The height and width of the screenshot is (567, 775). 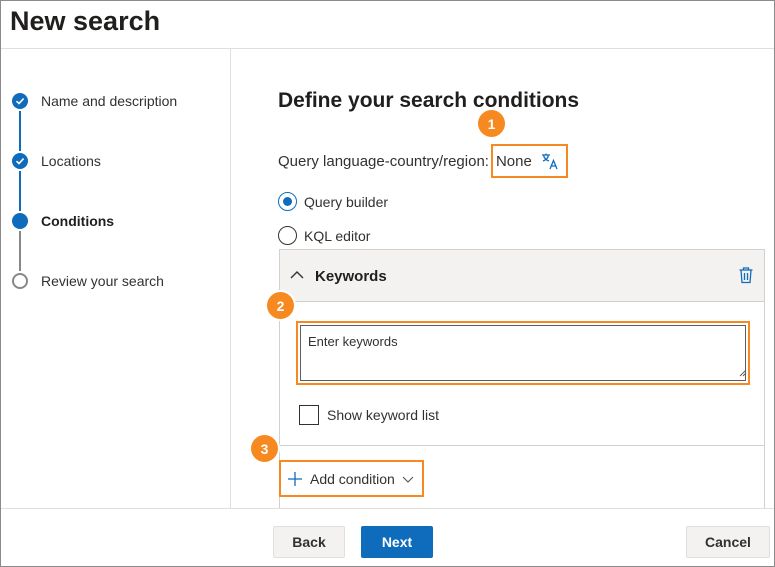 I want to click on cancel-button: Cancel, so click(x=728, y=542).